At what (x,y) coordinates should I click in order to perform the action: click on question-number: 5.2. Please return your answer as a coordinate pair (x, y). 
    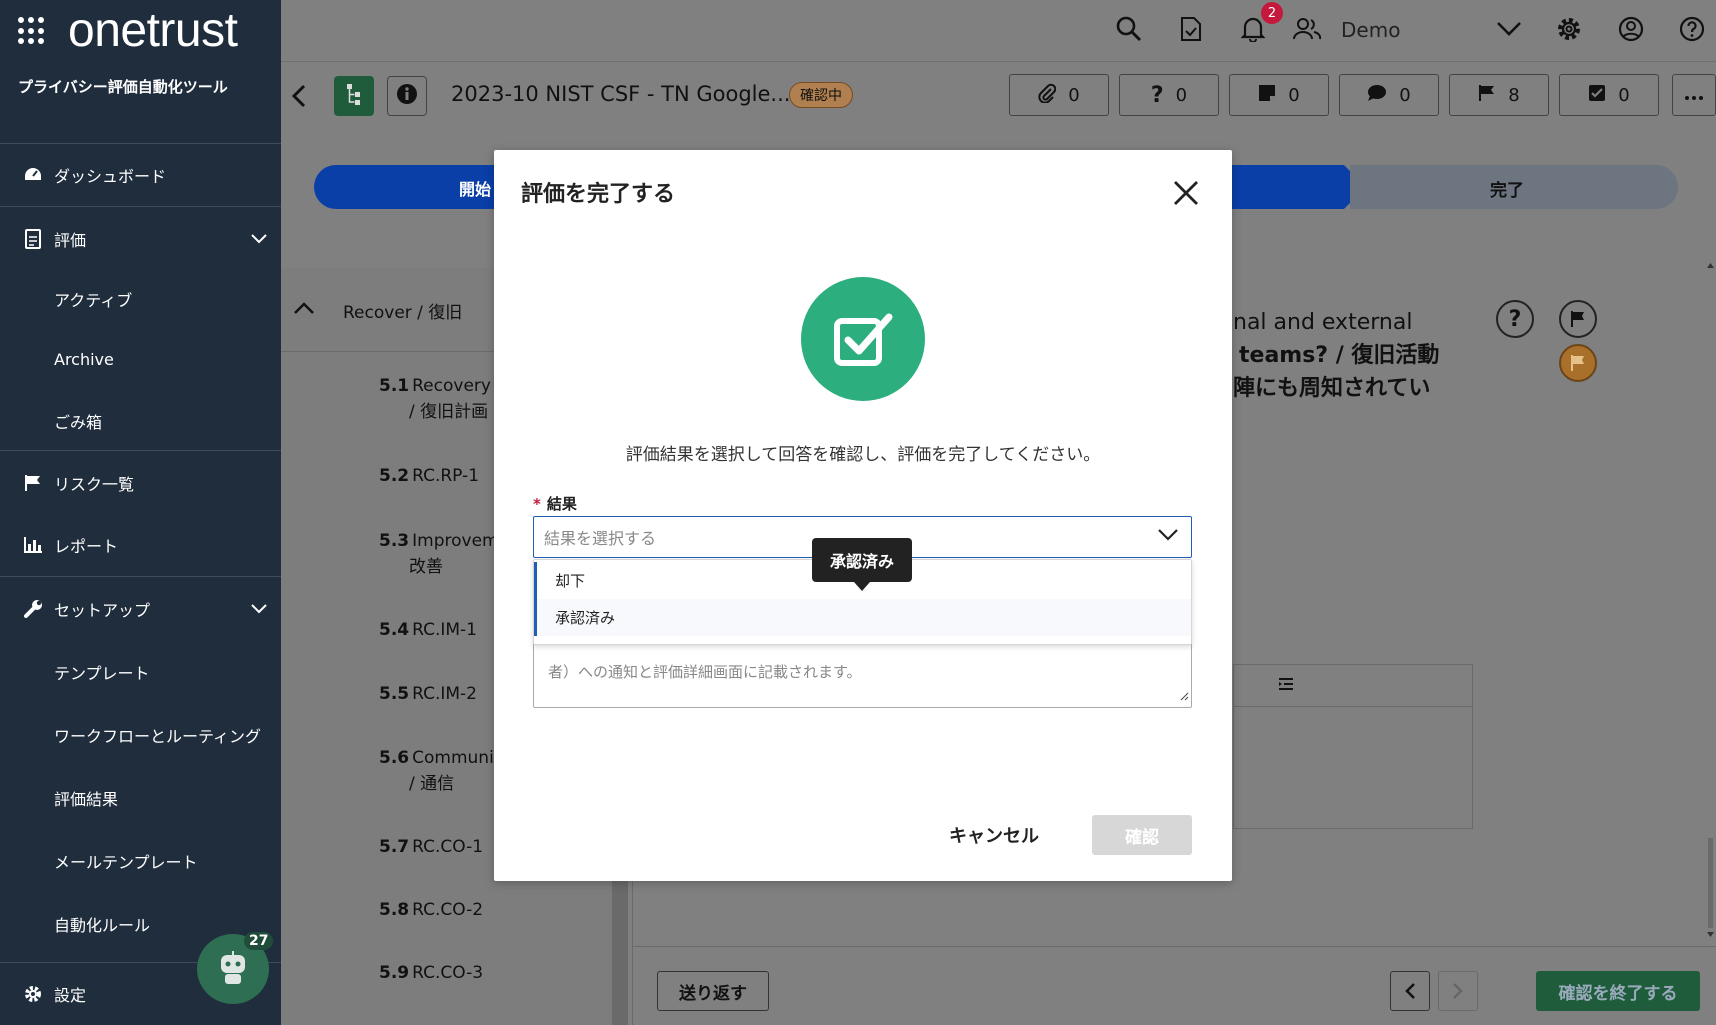
    Looking at the image, I should click on (394, 476).